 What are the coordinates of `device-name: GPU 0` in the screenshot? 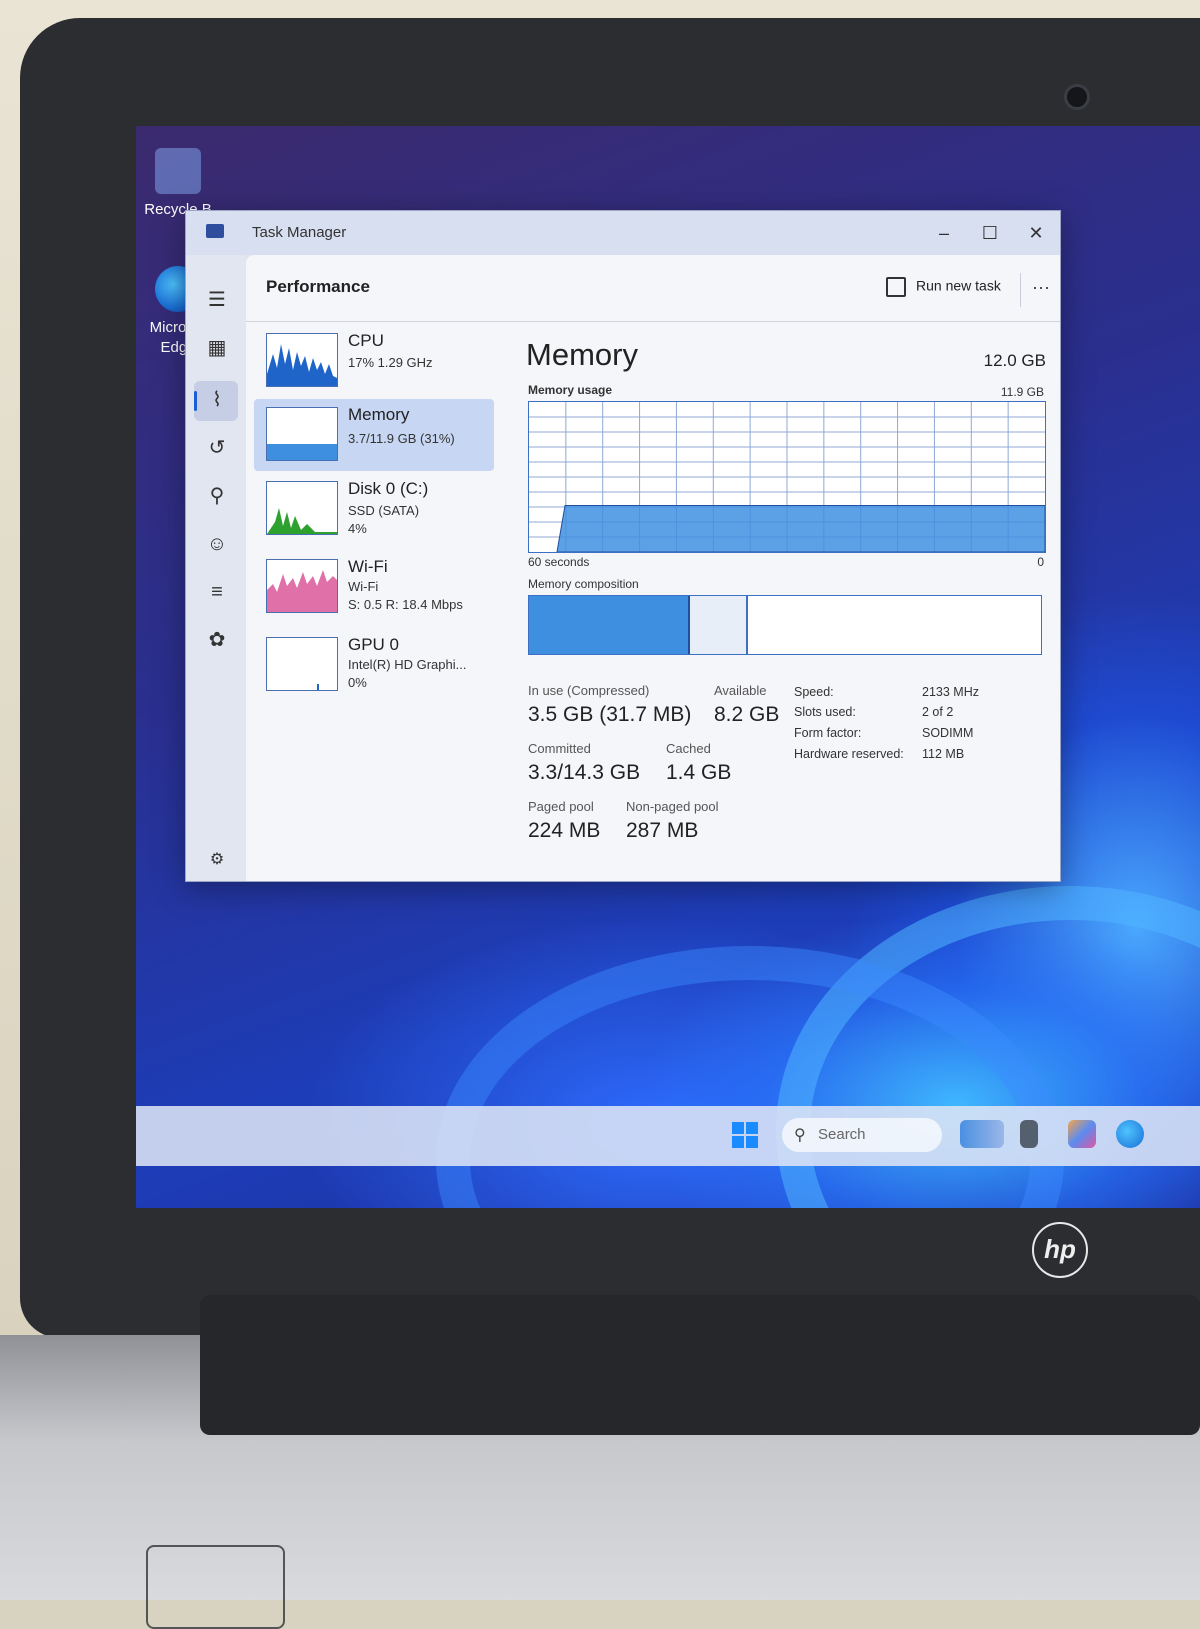 It's located at (374, 644).